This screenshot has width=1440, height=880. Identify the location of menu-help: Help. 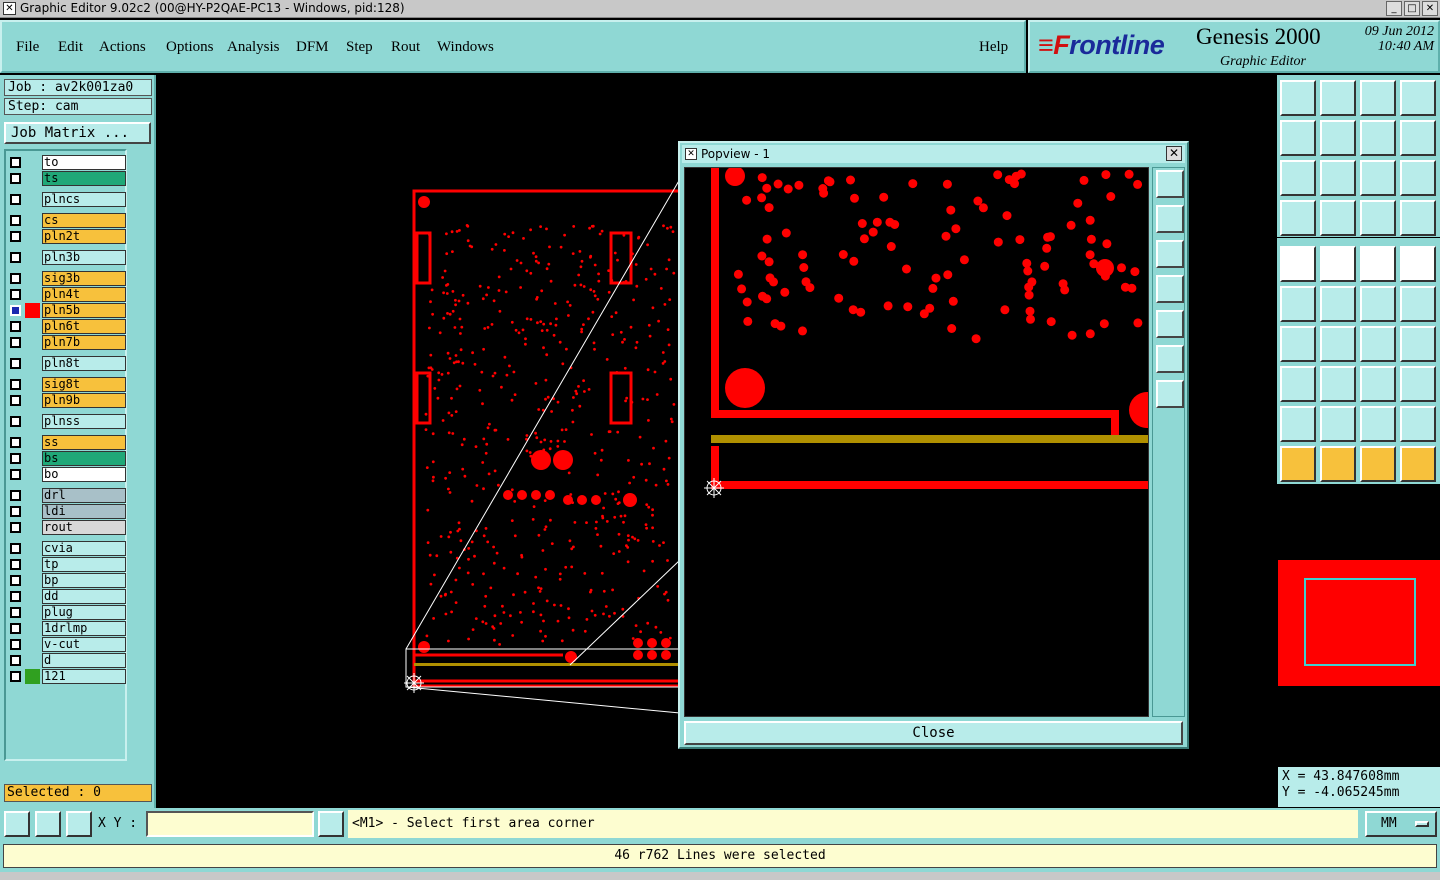
(993, 47).